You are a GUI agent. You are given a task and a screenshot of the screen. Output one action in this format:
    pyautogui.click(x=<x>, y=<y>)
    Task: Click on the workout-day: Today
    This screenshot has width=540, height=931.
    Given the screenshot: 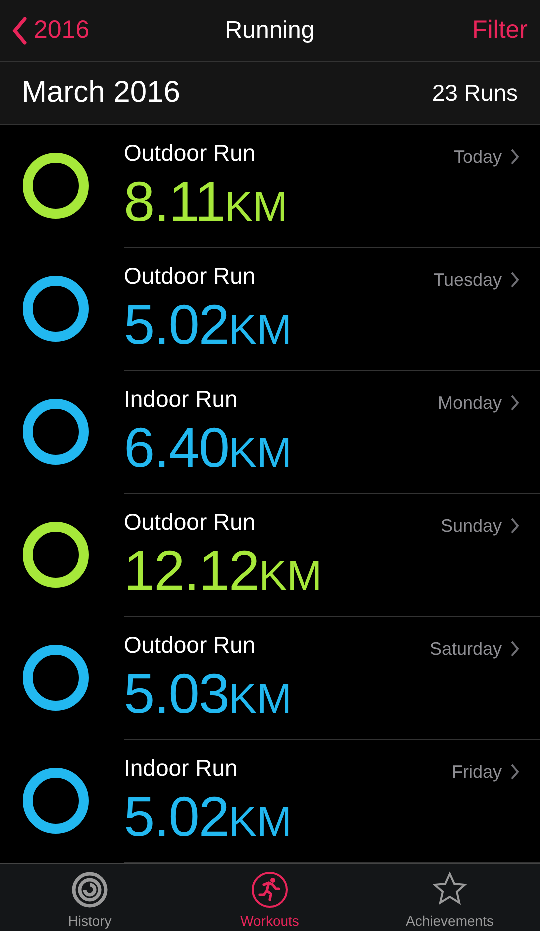 What is the action you would take?
    pyautogui.click(x=487, y=157)
    